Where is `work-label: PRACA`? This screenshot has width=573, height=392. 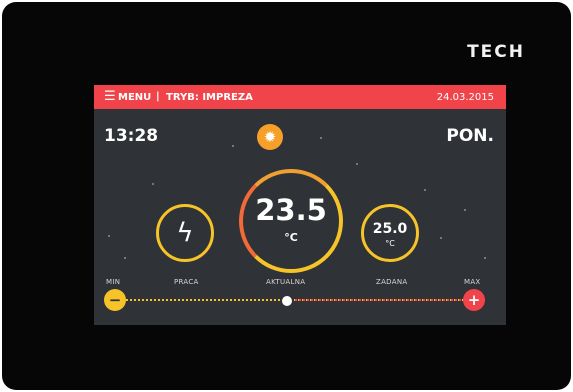
work-label: PRACA is located at coordinates (186, 282).